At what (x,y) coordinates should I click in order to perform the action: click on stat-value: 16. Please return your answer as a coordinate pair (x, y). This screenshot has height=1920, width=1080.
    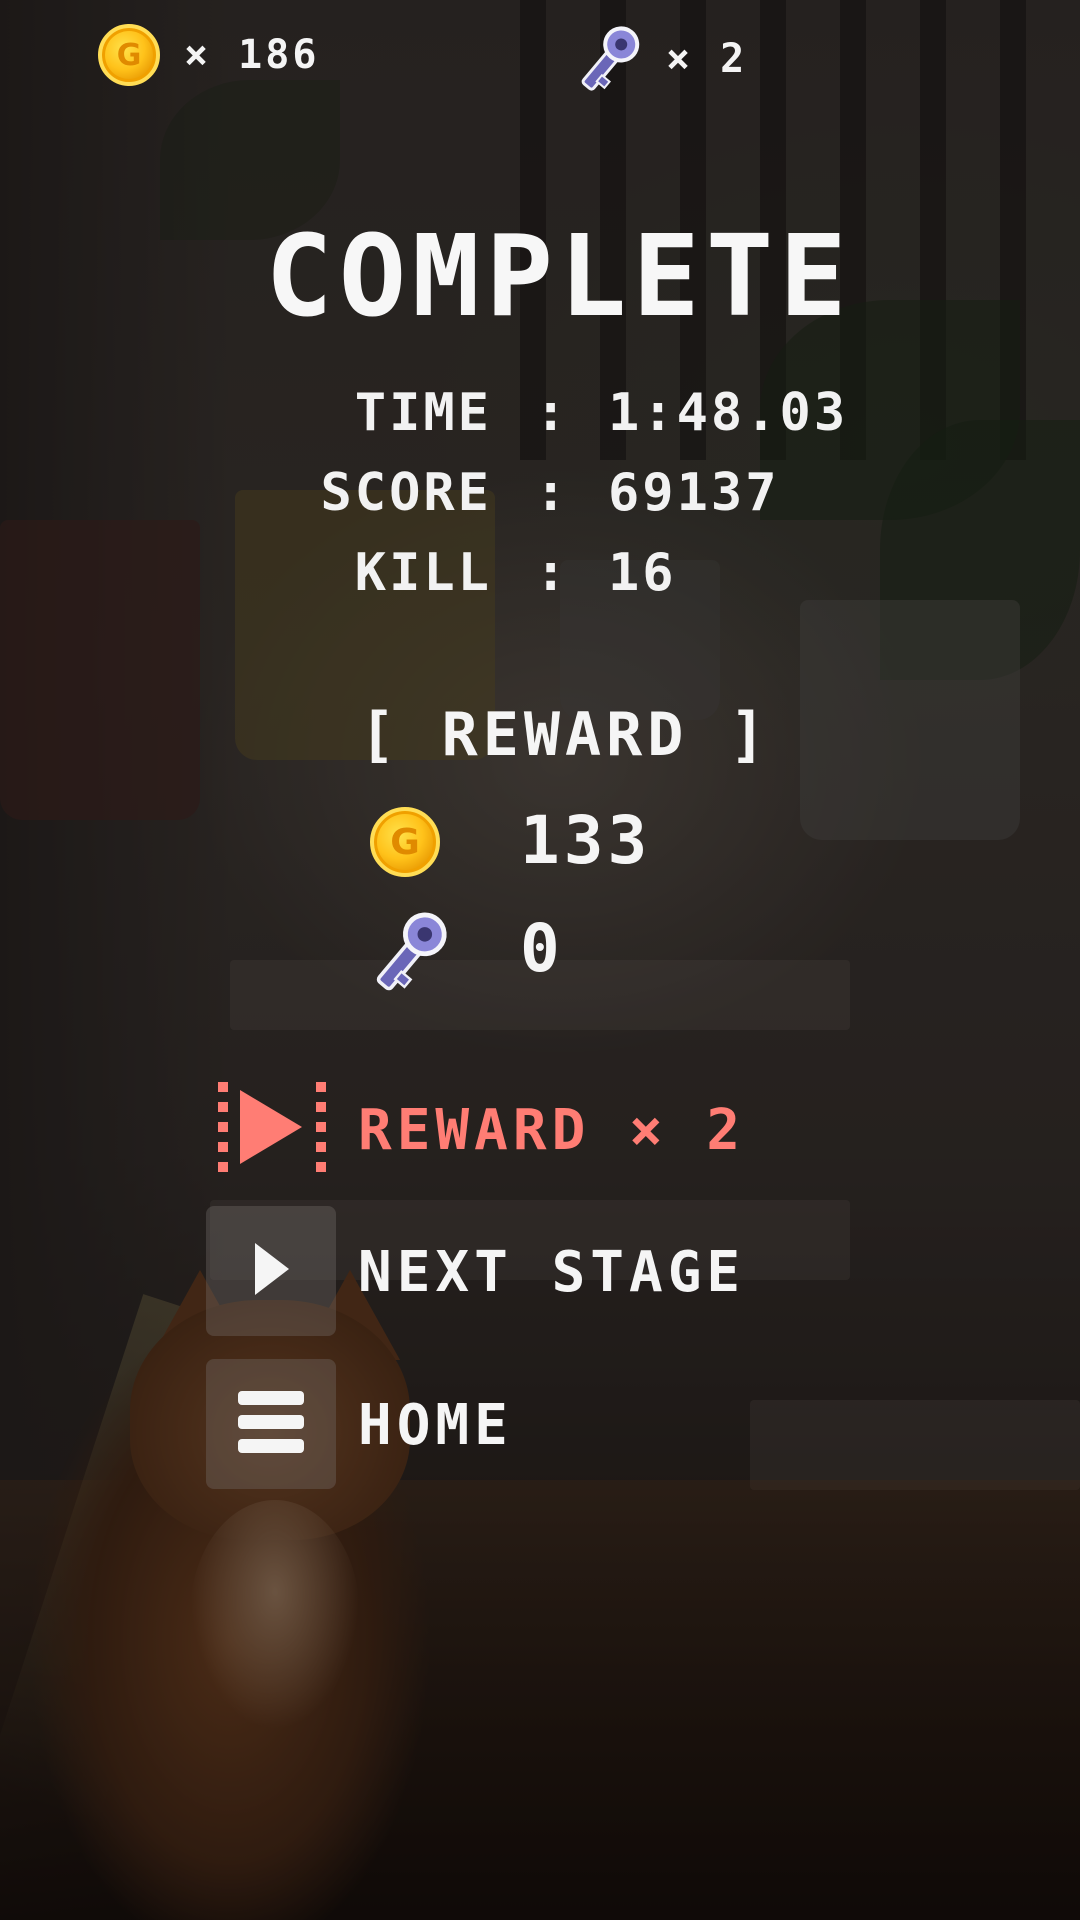
    Looking at the image, I should click on (642, 573).